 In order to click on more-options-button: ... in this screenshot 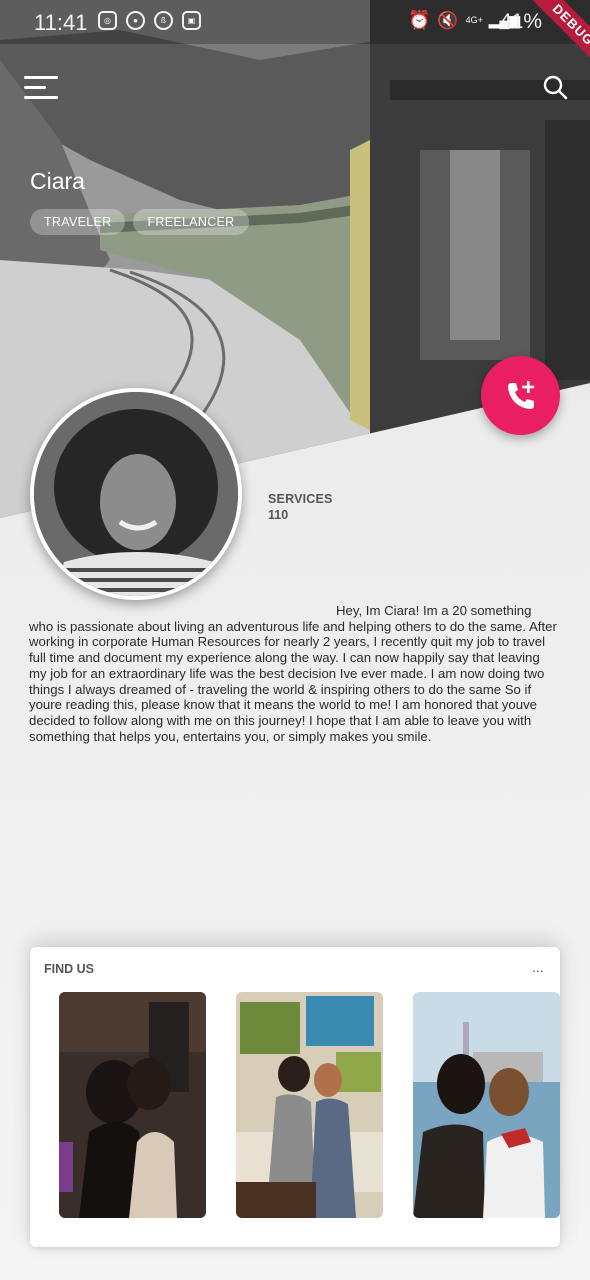, I will do `click(538, 967)`.